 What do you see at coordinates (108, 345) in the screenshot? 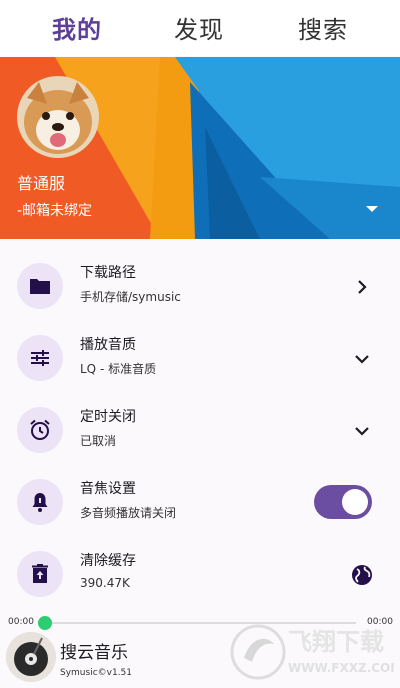
I see `setting-title: 播放音质` at bounding box center [108, 345].